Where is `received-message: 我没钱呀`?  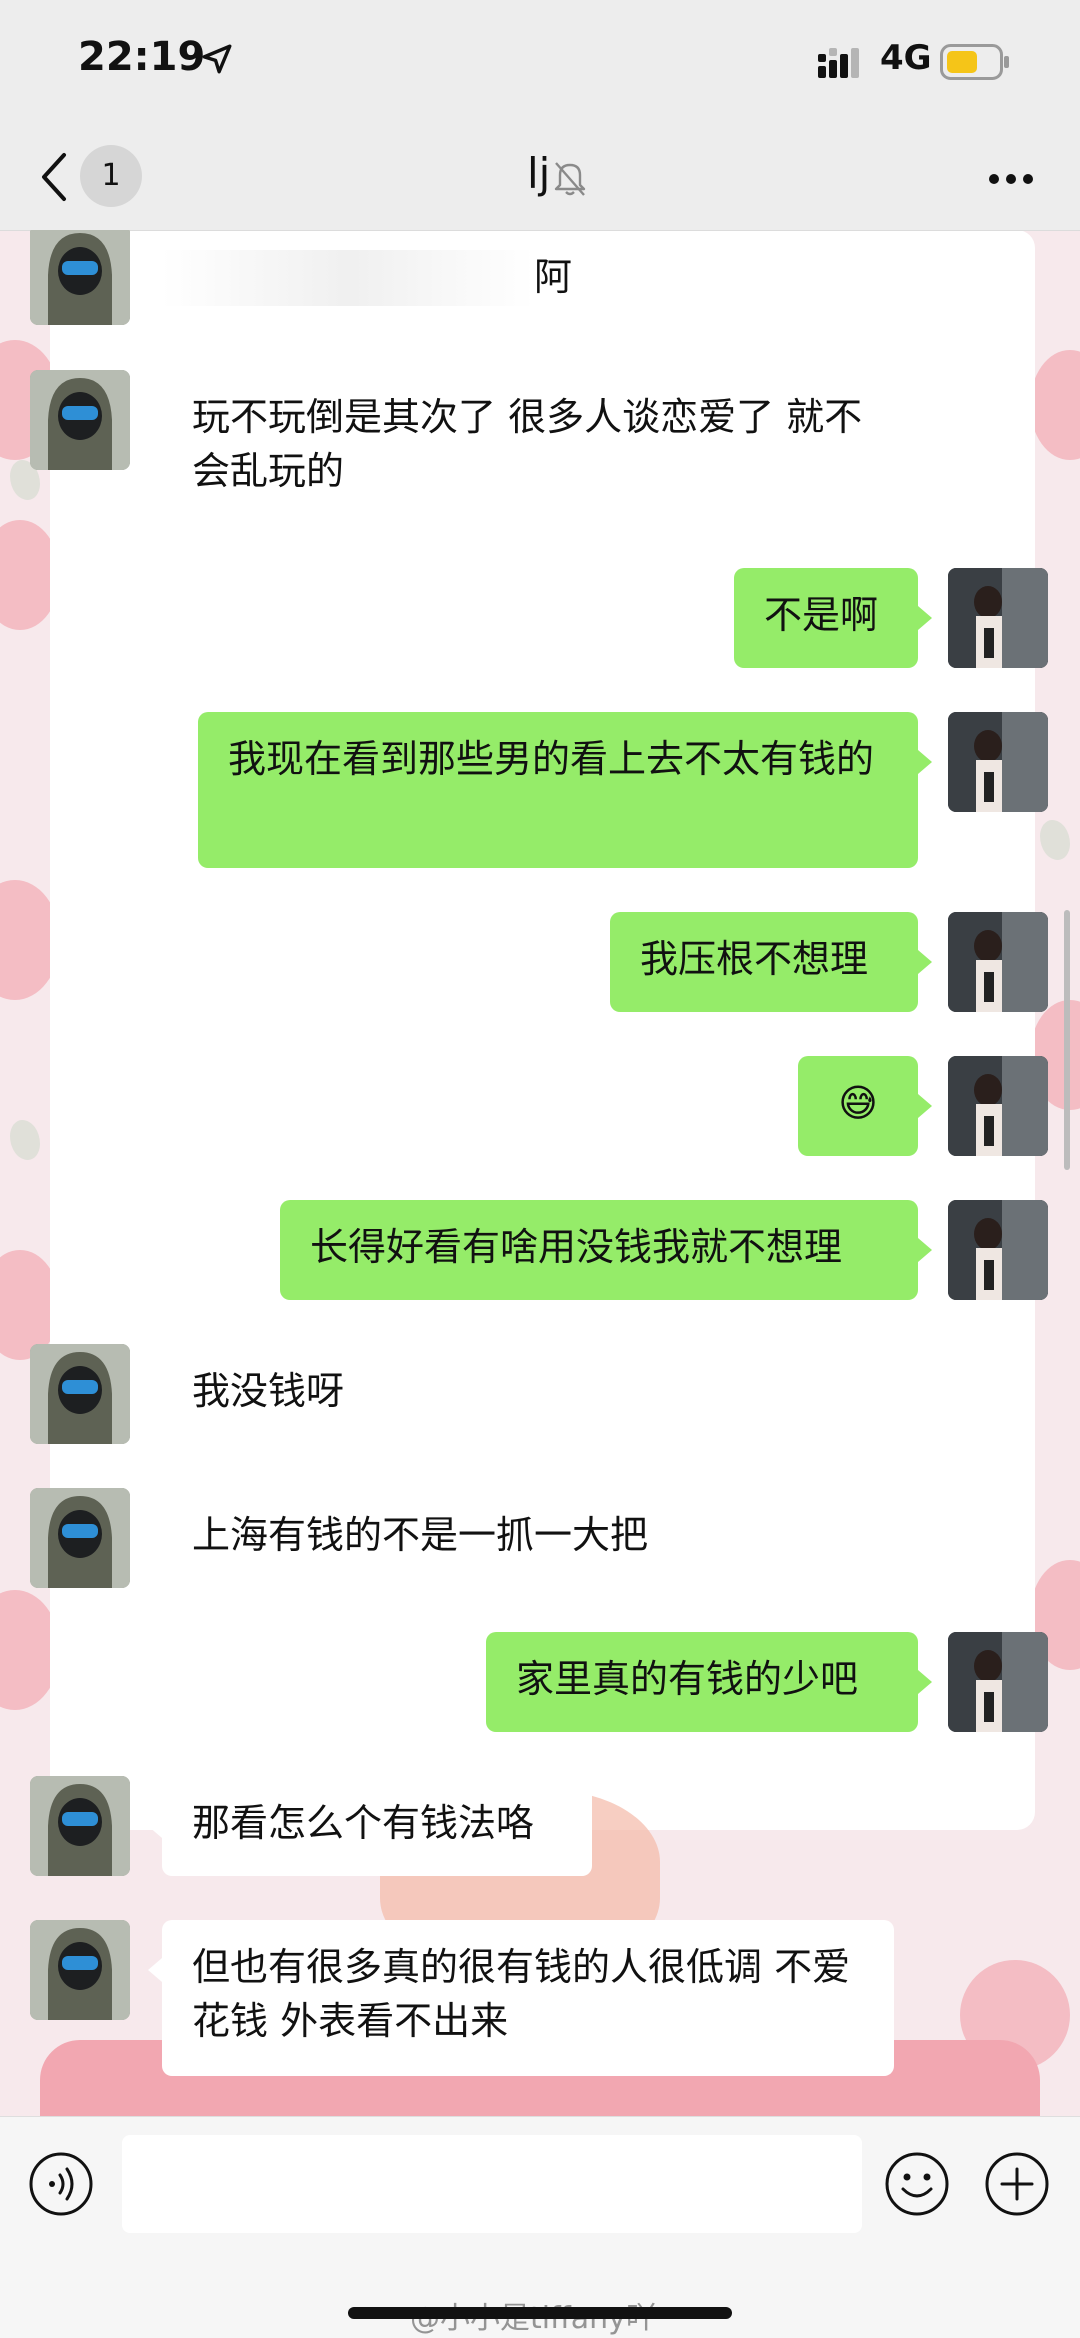 received-message: 我没钱呀 is located at coordinates (268, 1394).